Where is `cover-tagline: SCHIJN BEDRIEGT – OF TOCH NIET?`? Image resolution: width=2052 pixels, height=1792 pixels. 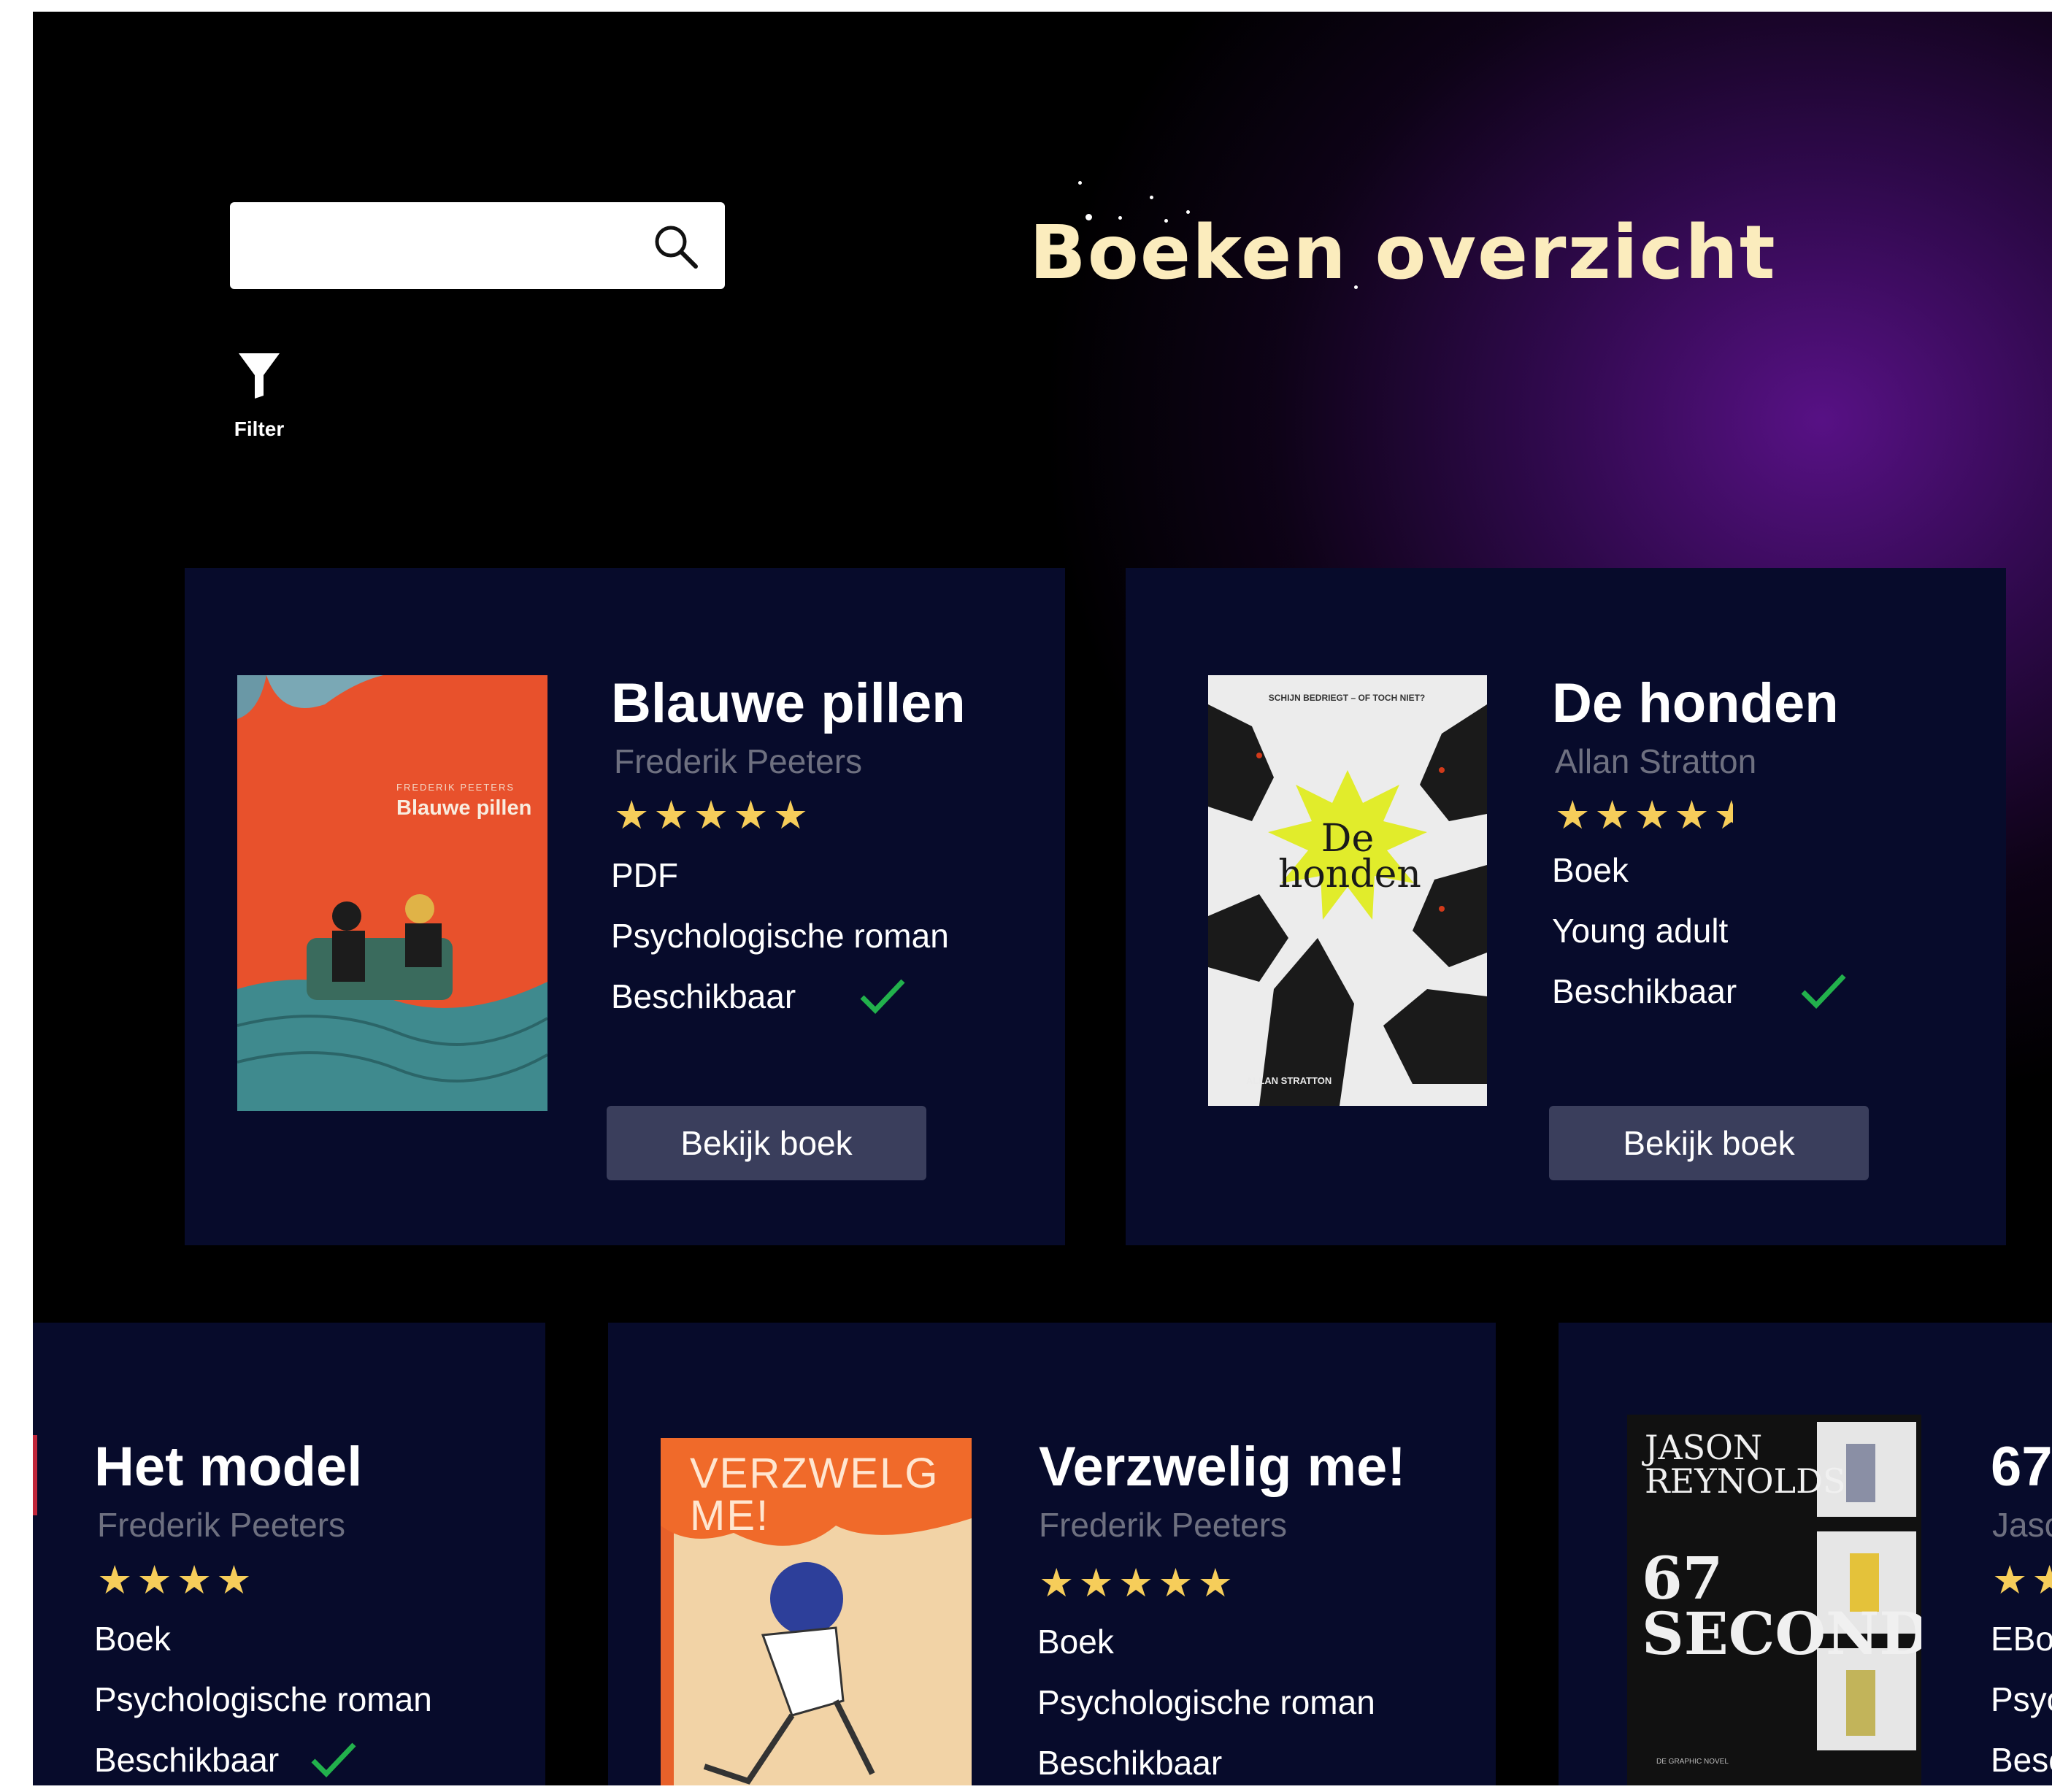
cover-tagline: SCHIJN BEDRIEGT – OF TOCH NIET? is located at coordinates (1347, 698).